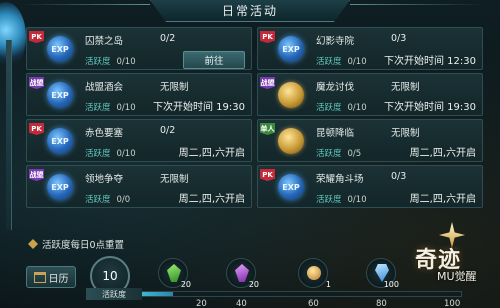 The width and height of the screenshot is (500, 308). What do you see at coordinates (85, 4) in the screenshot?
I see `title-divider-left` at bounding box center [85, 4].